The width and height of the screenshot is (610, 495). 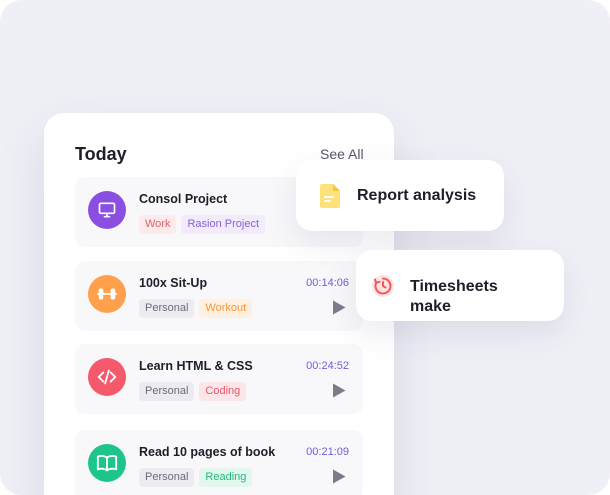 I want to click on monitor-icon, so click(x=107, y=210).